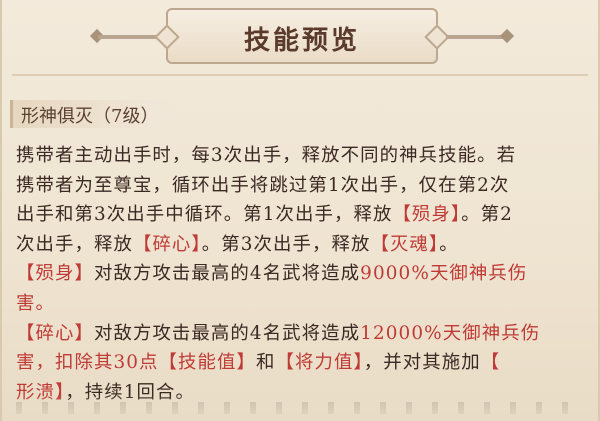 This screenshot has height=421, width=600. What do you see at coordinates (90, 116) in the screenshot?
I see `skill-name: 形神俱灭（7级）` at bounding box center [90, 116].